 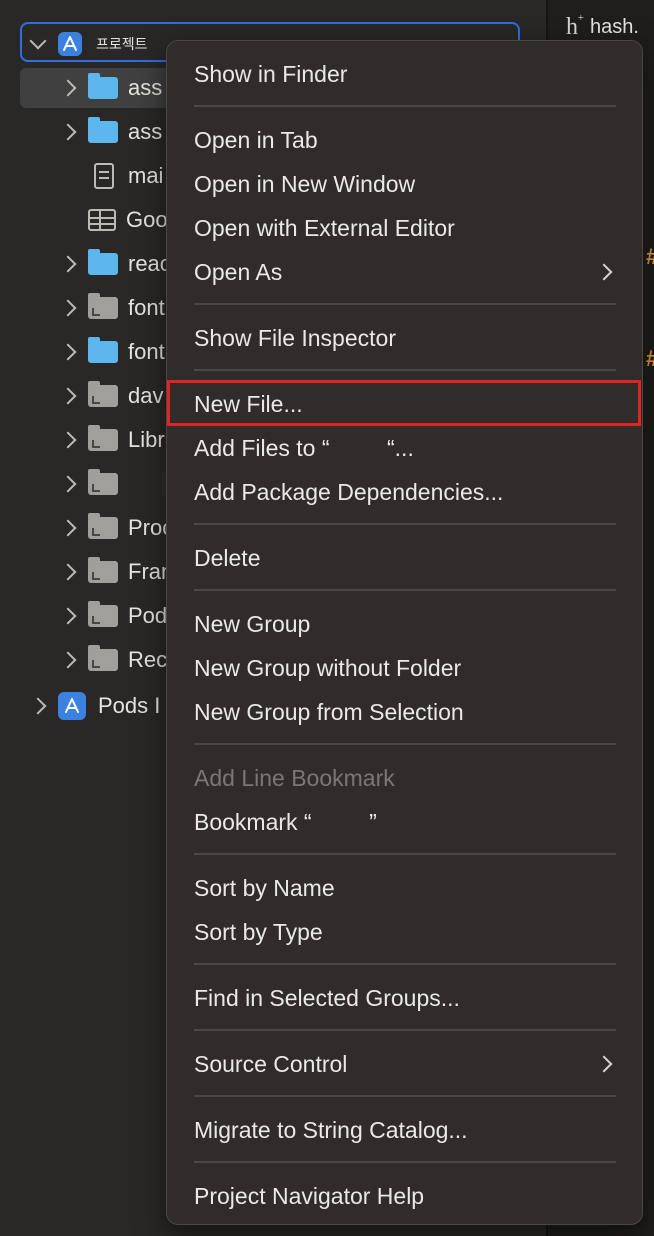 What do you see at coordinates (94, 706) in the screenshot?
I see `navigator-item-pods: Pods I` at bounding box center [94, 706].